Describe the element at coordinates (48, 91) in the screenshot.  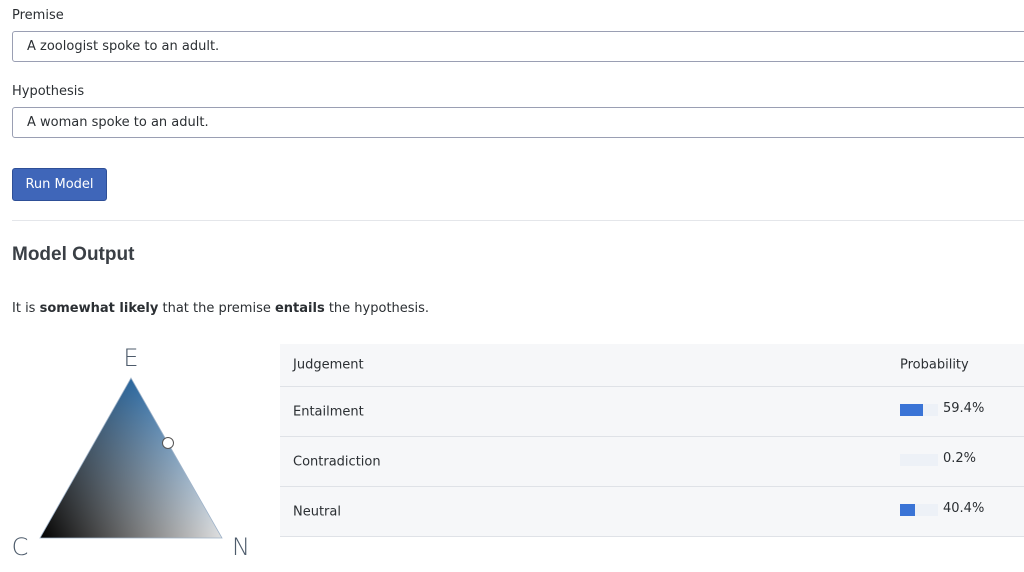
I see `hypothesis-label: Hypothesis` at that location.